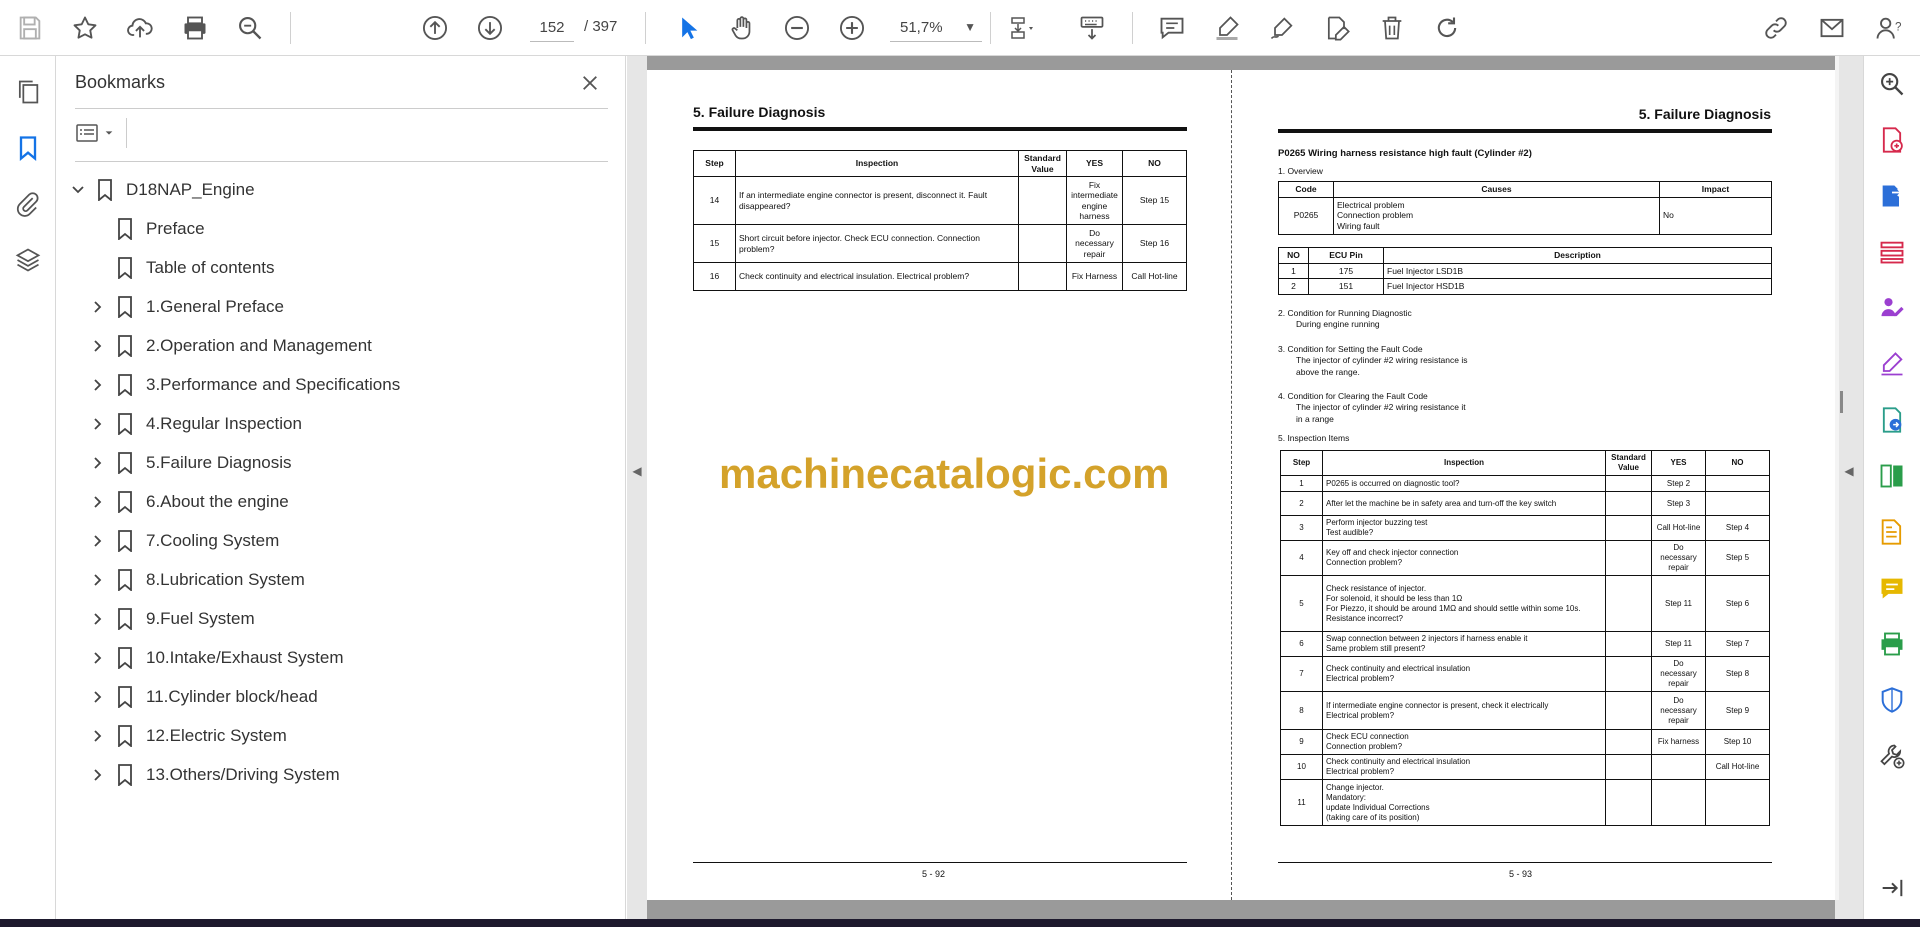 This screenshot has height=927, width=1920. What do you see at coordinates (797, 28) in the screenshot?
I see `zoom-out-icon` at bounding box center [797, 28].